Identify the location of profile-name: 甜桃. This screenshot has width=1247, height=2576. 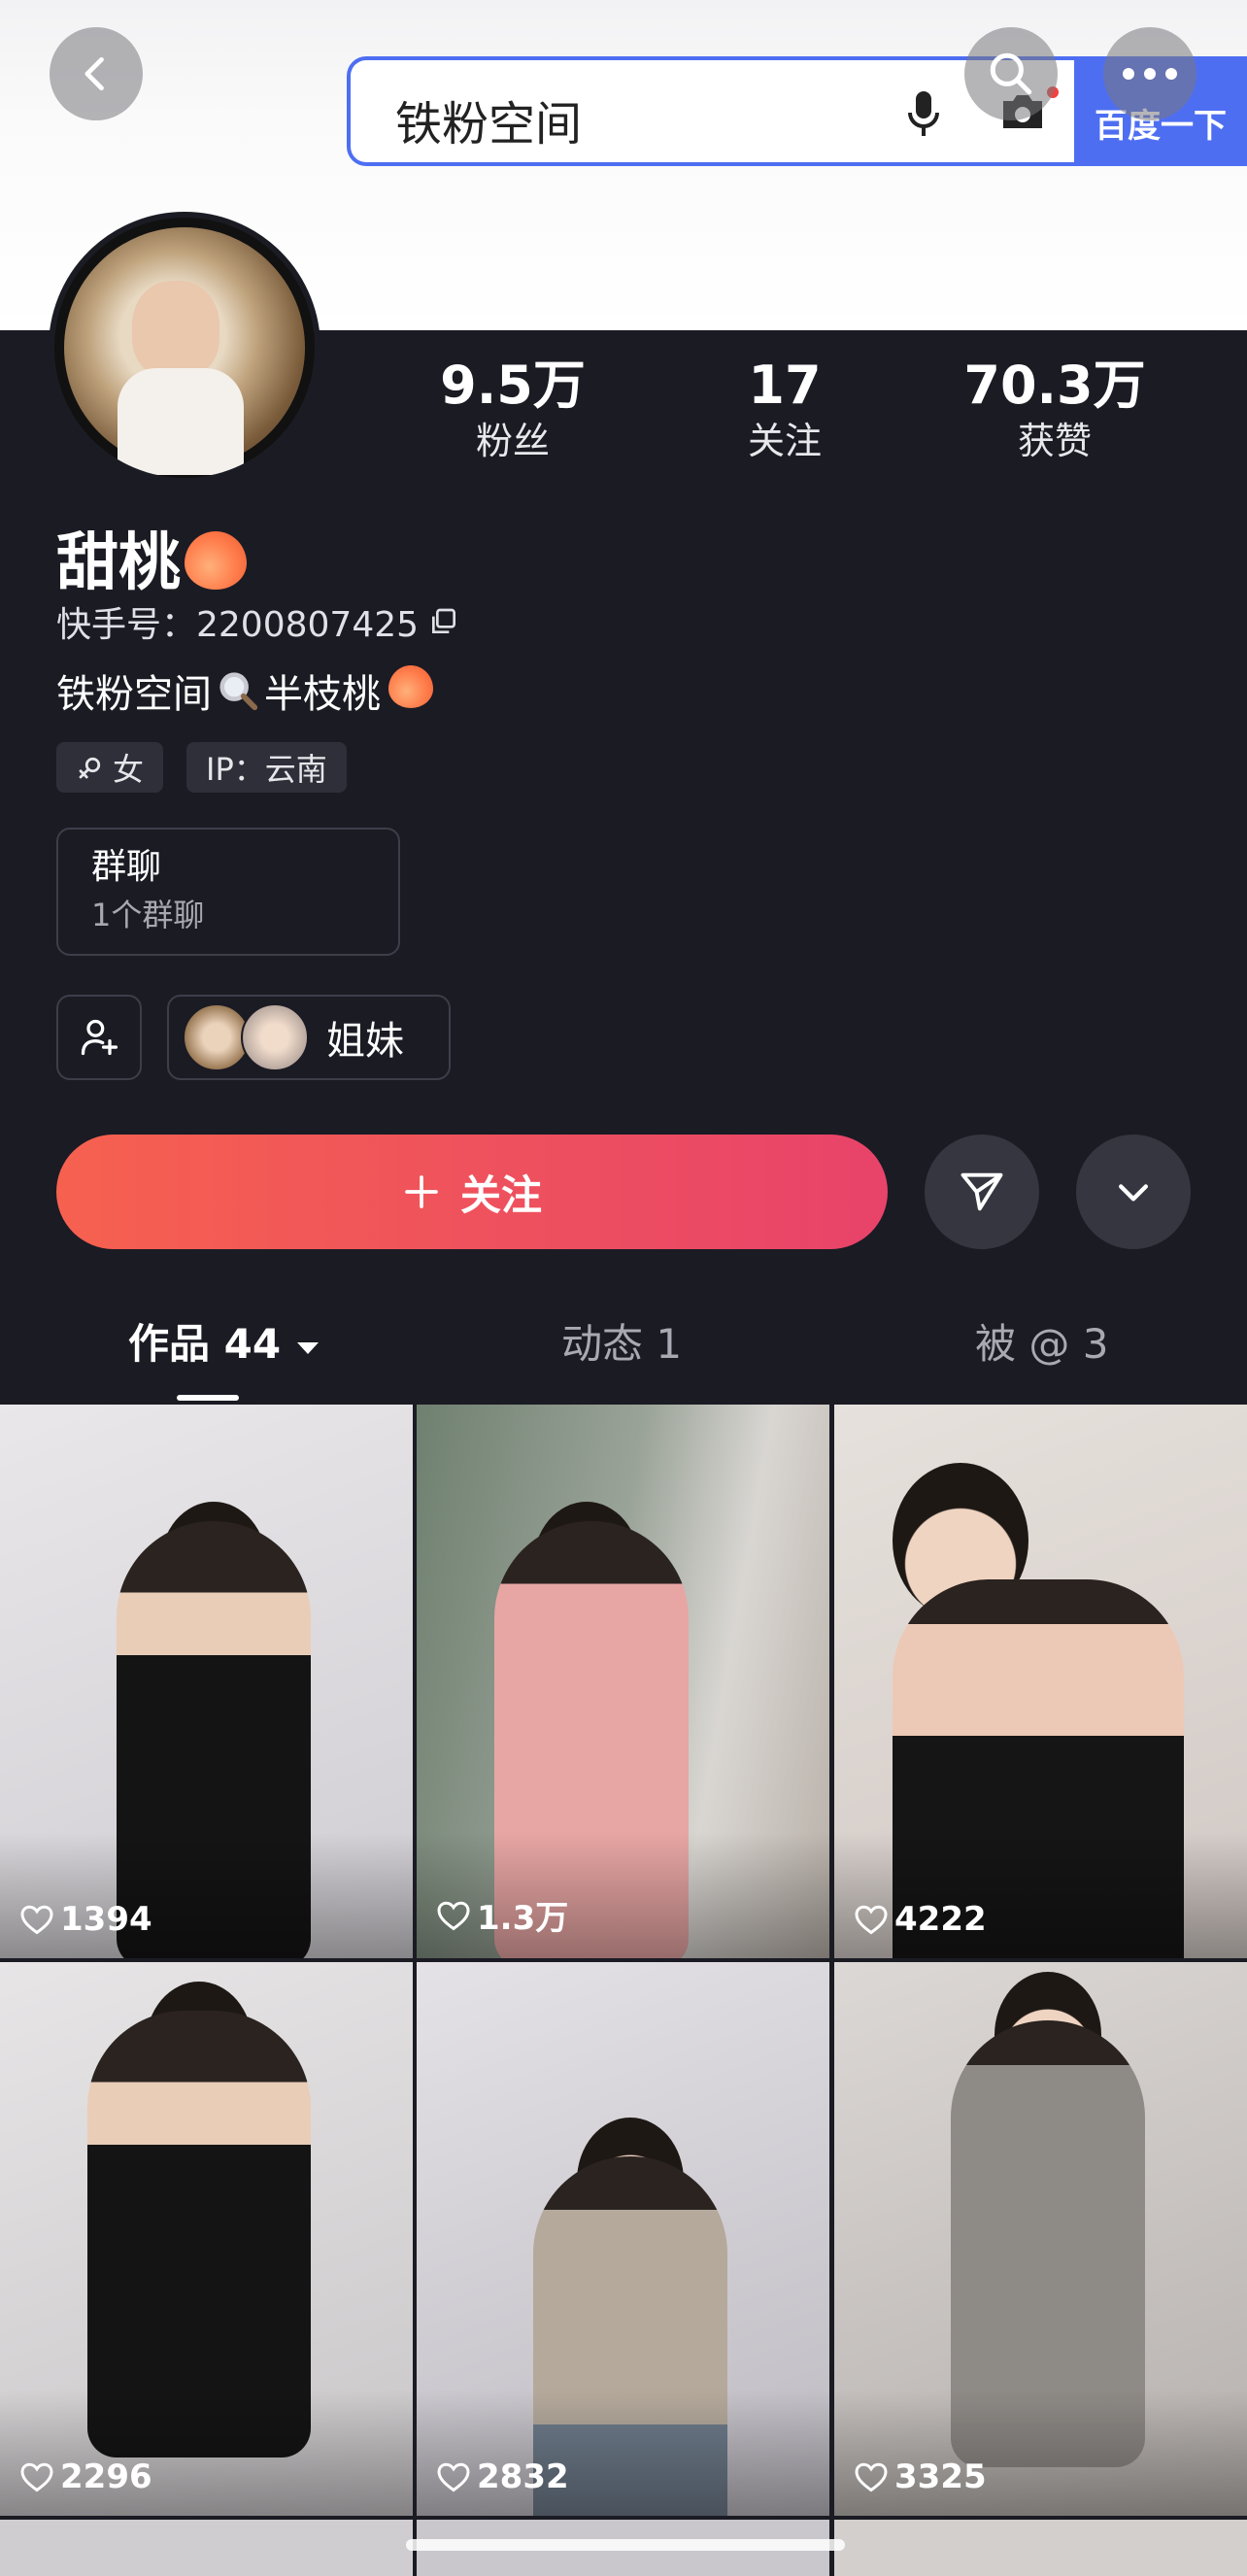
(151, 557).